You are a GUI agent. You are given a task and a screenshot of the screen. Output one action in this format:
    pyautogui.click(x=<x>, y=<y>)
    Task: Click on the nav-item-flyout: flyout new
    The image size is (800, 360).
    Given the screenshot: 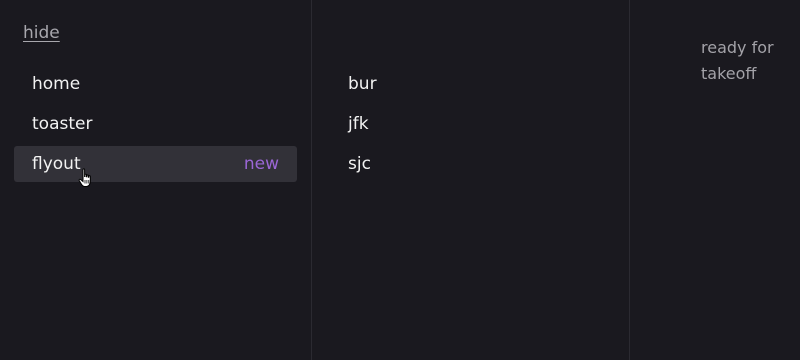 What is the action you would take?
    pyautogui.click(x=155, y=166)
    